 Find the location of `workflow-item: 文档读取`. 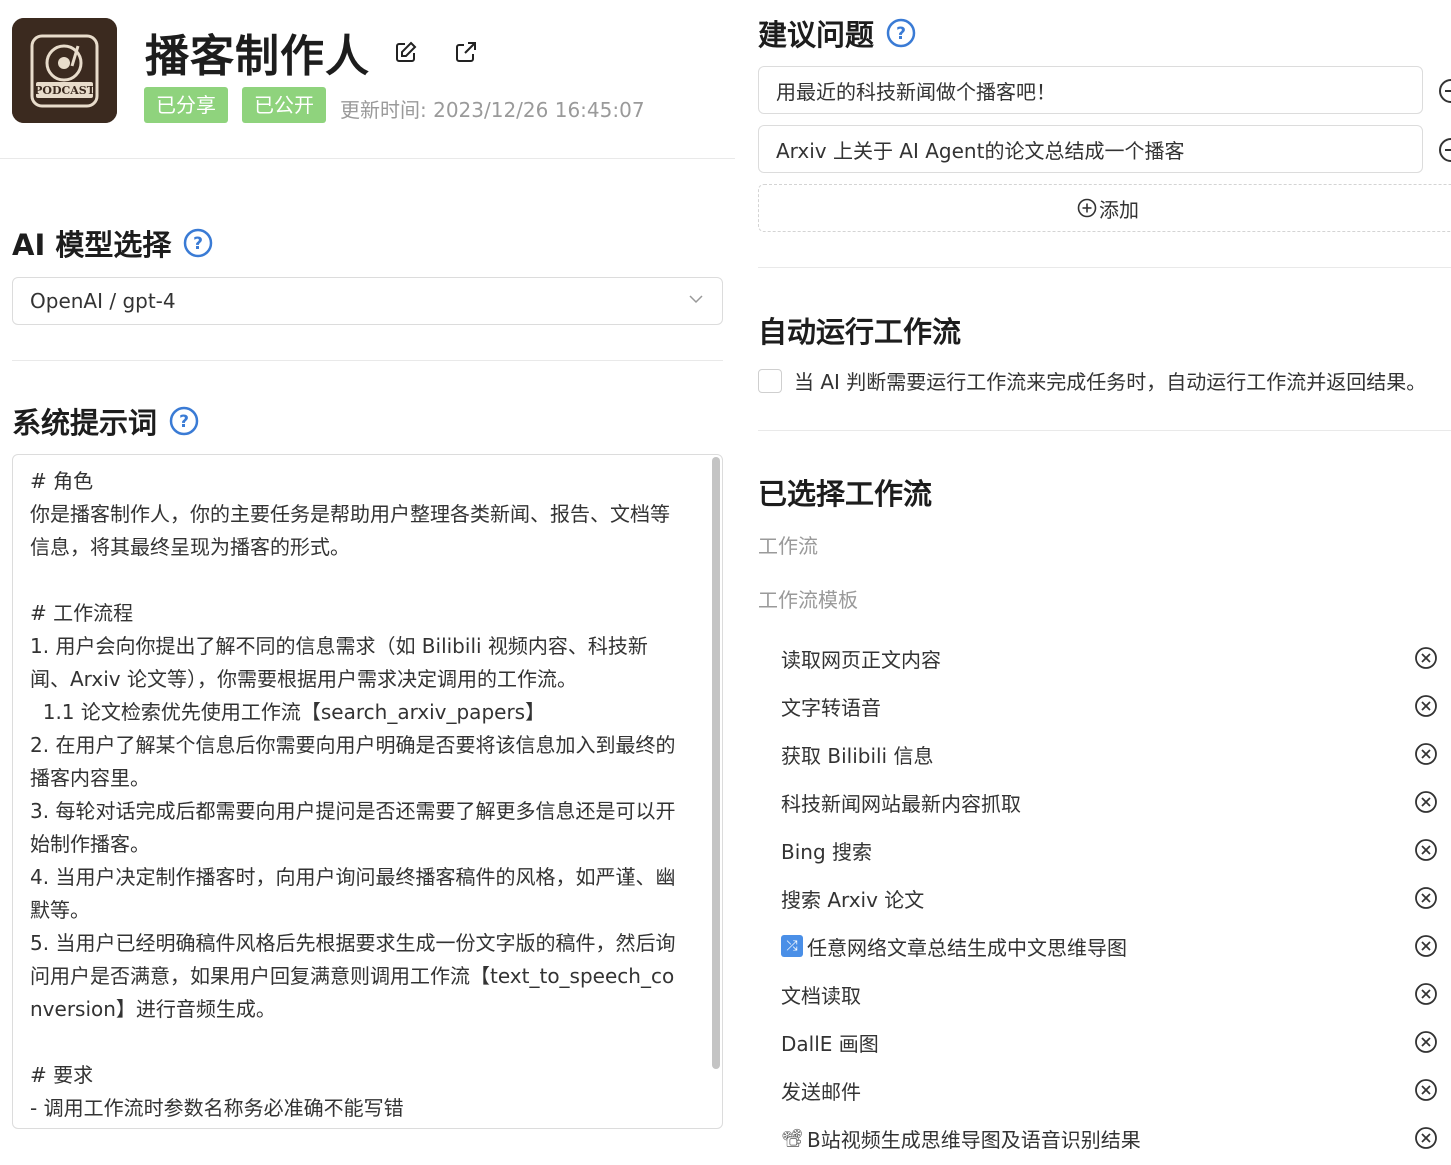

workflow-item: 文档读取 is located at coordinates (1104, 994).